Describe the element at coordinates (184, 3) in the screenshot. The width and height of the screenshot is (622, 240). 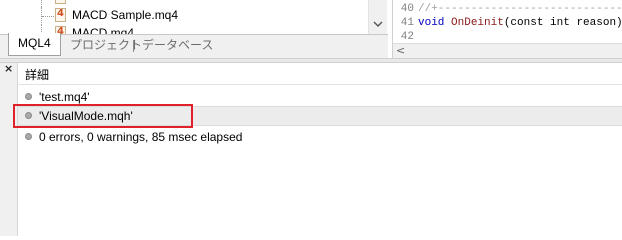
I see `tree-item-partial: 4` at that location.